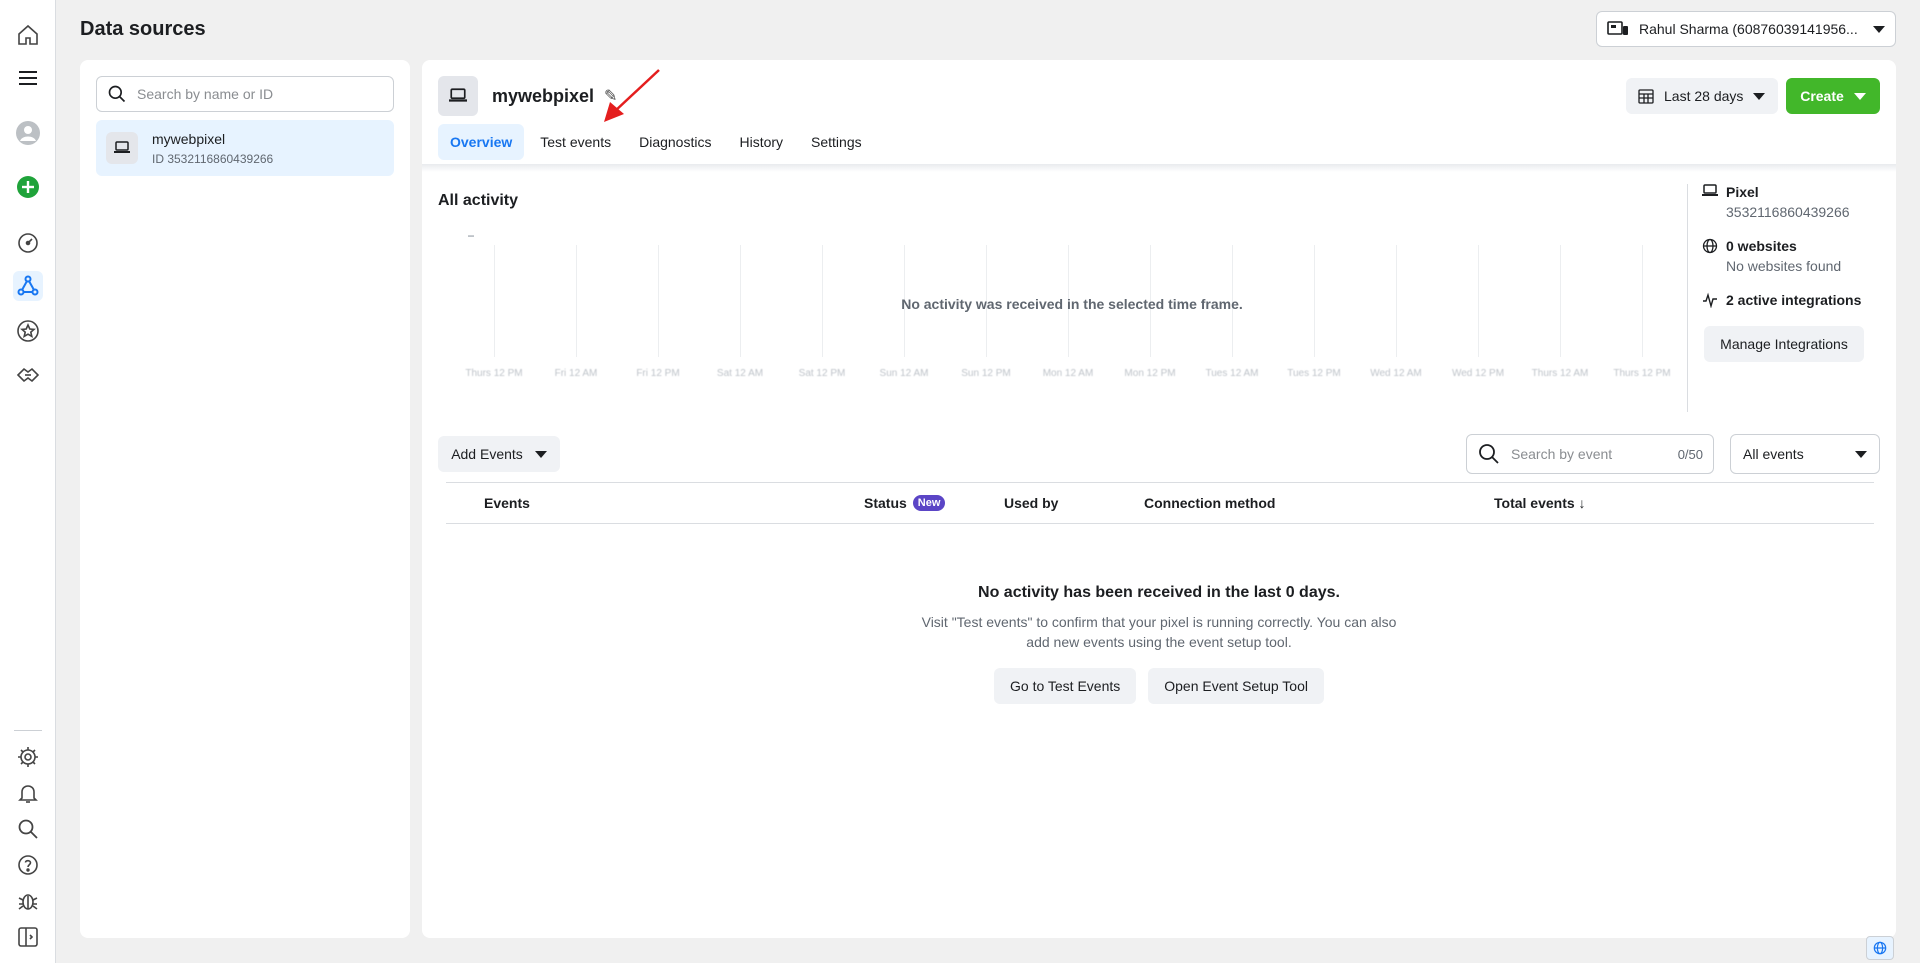 The height and width of the screenshot is (963, 1920). I want to click on create-button: Create, so click(1833, 96).